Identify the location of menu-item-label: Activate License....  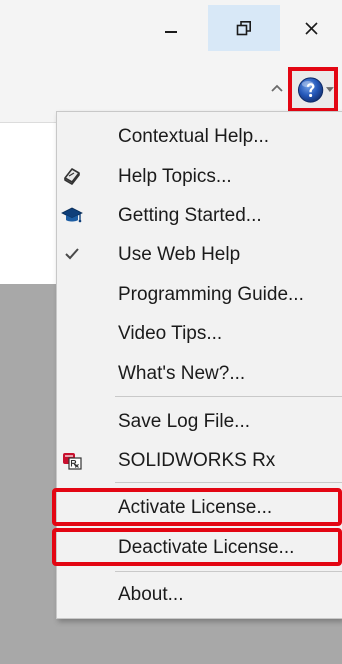
(195, 507).